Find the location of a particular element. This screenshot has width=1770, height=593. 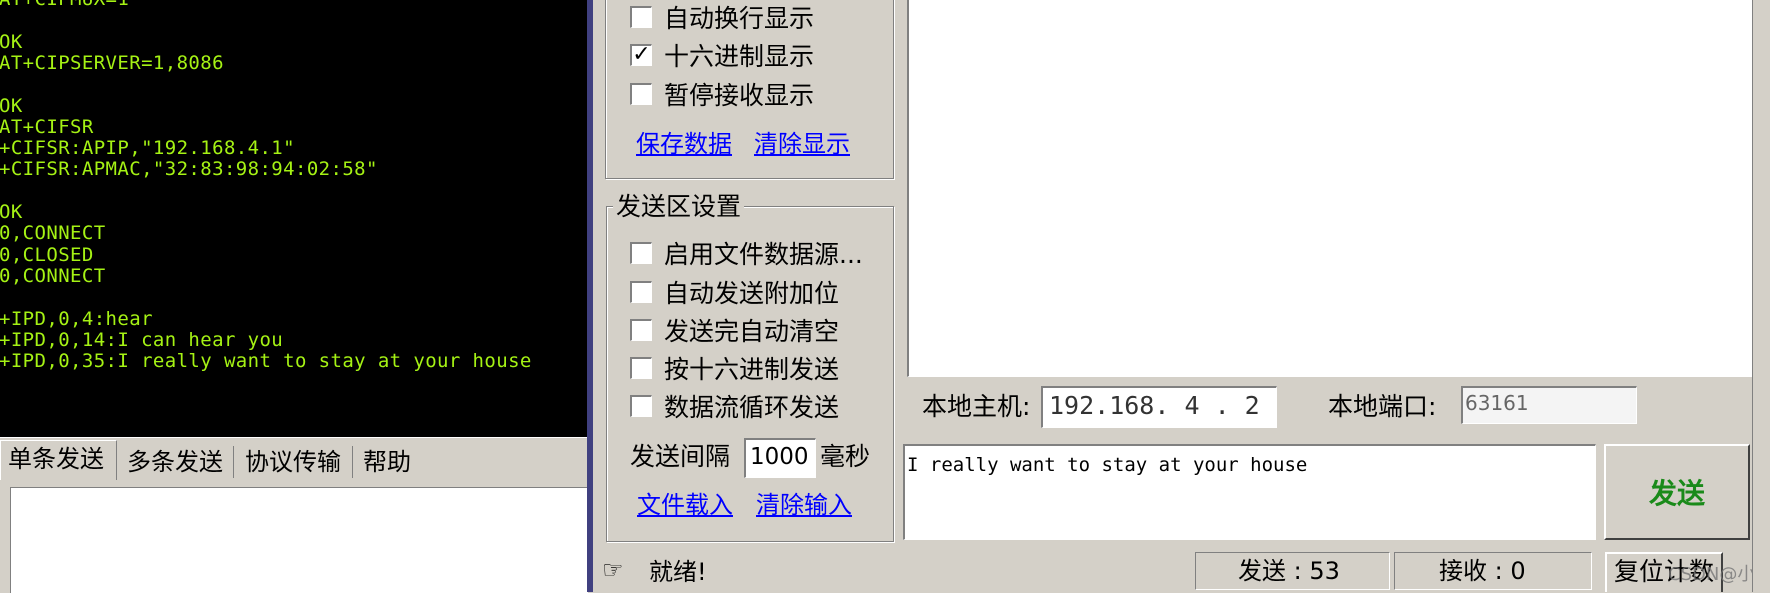

ready-hand-icon: ☞ is located at coordinates (613, 570).